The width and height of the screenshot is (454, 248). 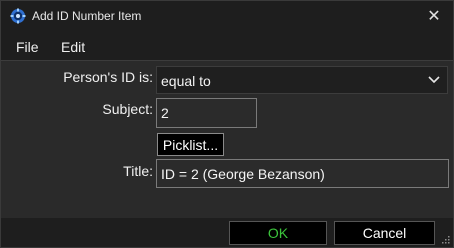 I want to click on person-id-select: equal to, so click(x=302, y=80).